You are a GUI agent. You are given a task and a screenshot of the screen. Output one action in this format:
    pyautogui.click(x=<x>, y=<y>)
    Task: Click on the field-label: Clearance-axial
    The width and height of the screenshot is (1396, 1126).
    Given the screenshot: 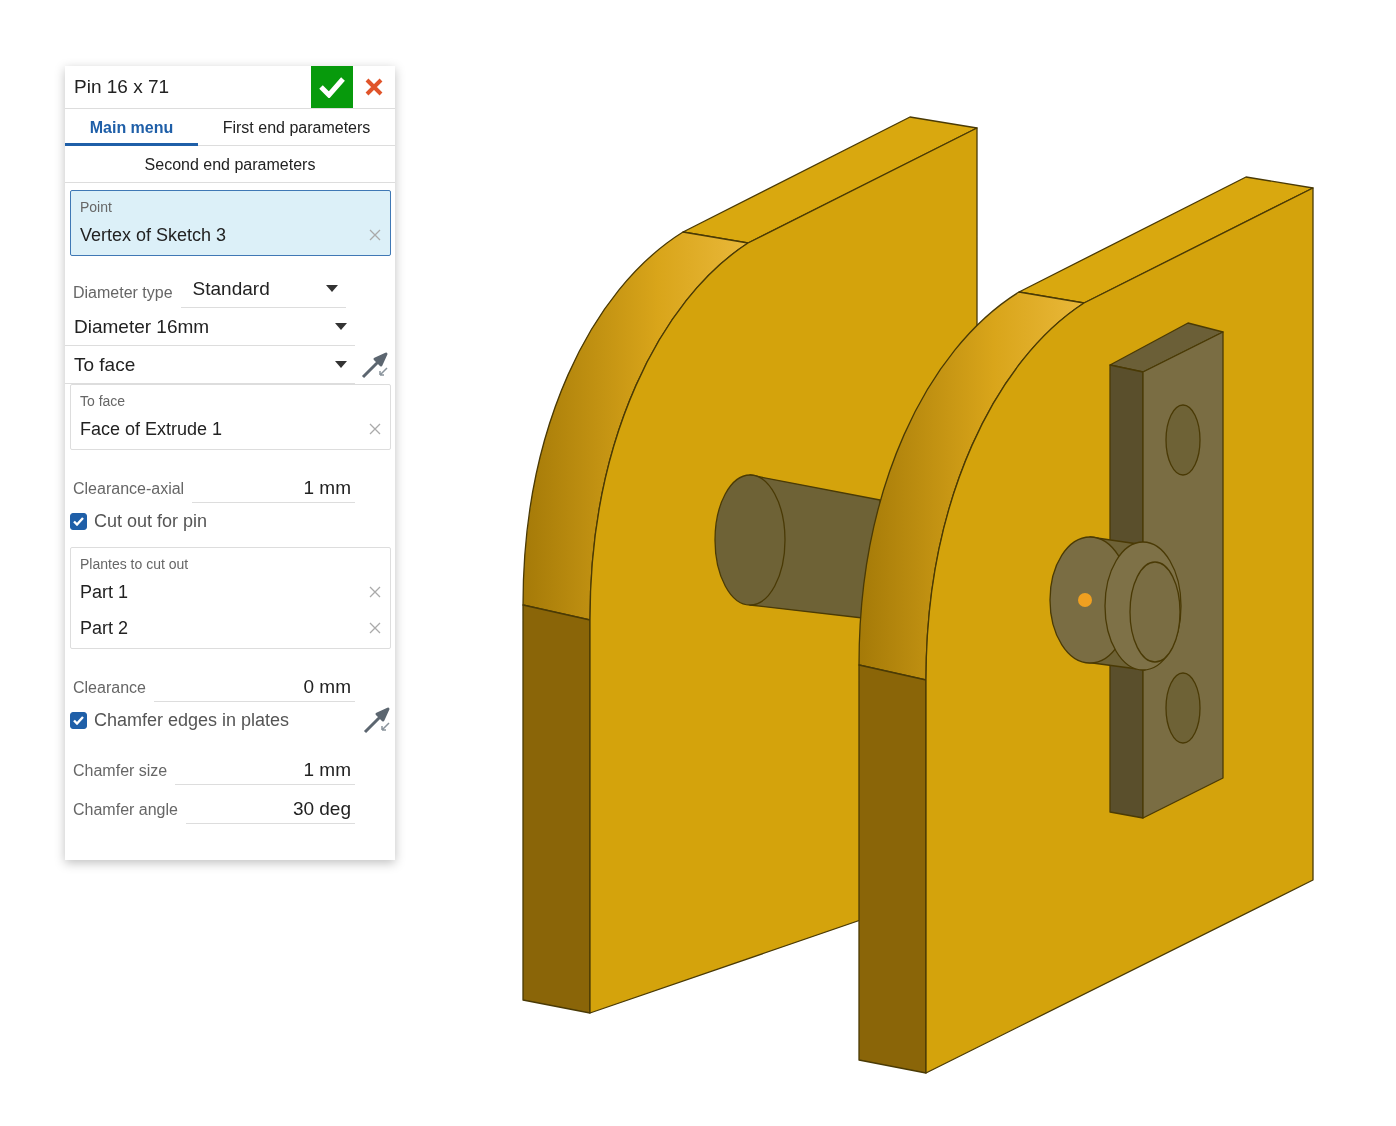 What is the action you would take?
    pyautogui.click(x=129, y=489)
    